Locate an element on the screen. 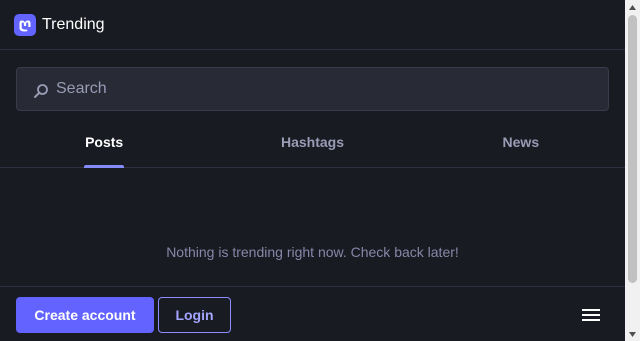  hamburger-menu-icon is located at coordinates (591, 315).